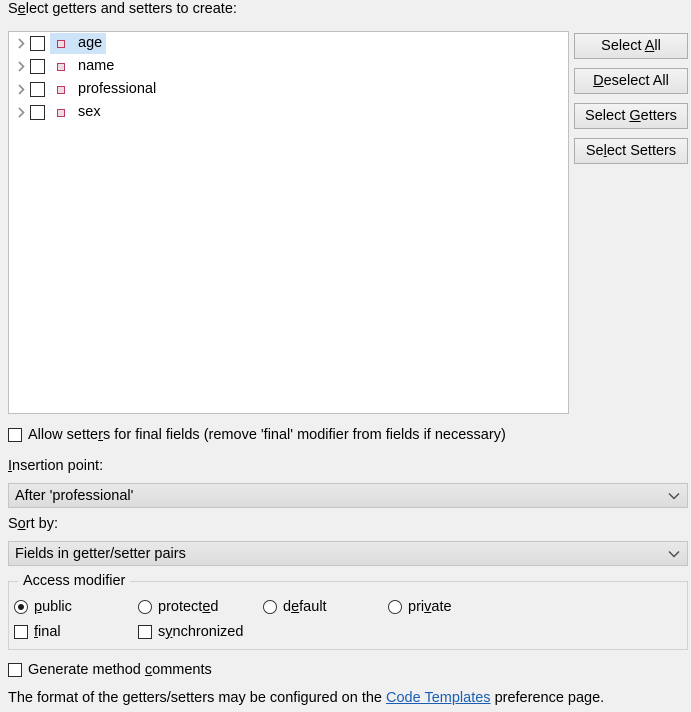  Describe the element at coordinates (547, 698) in the screenshot. I see `footer-text-after: preference page.` at that location.